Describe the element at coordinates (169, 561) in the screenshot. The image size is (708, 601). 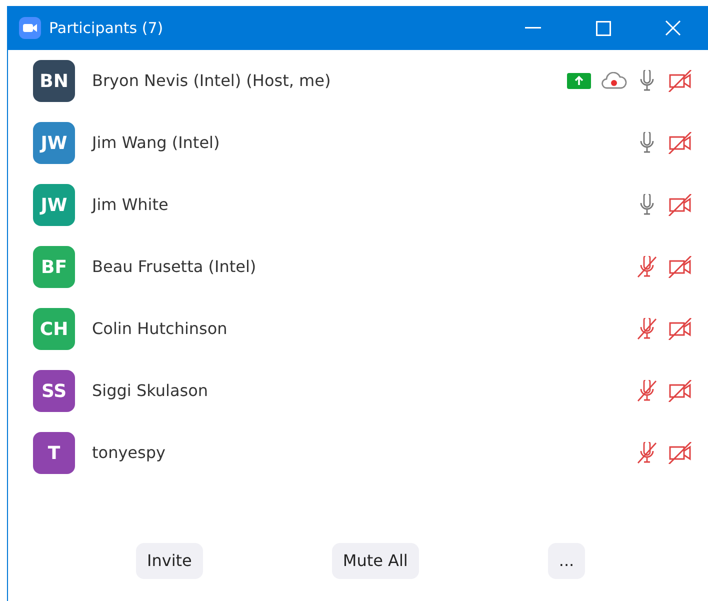
I see `invite-button: Invite` at that location.